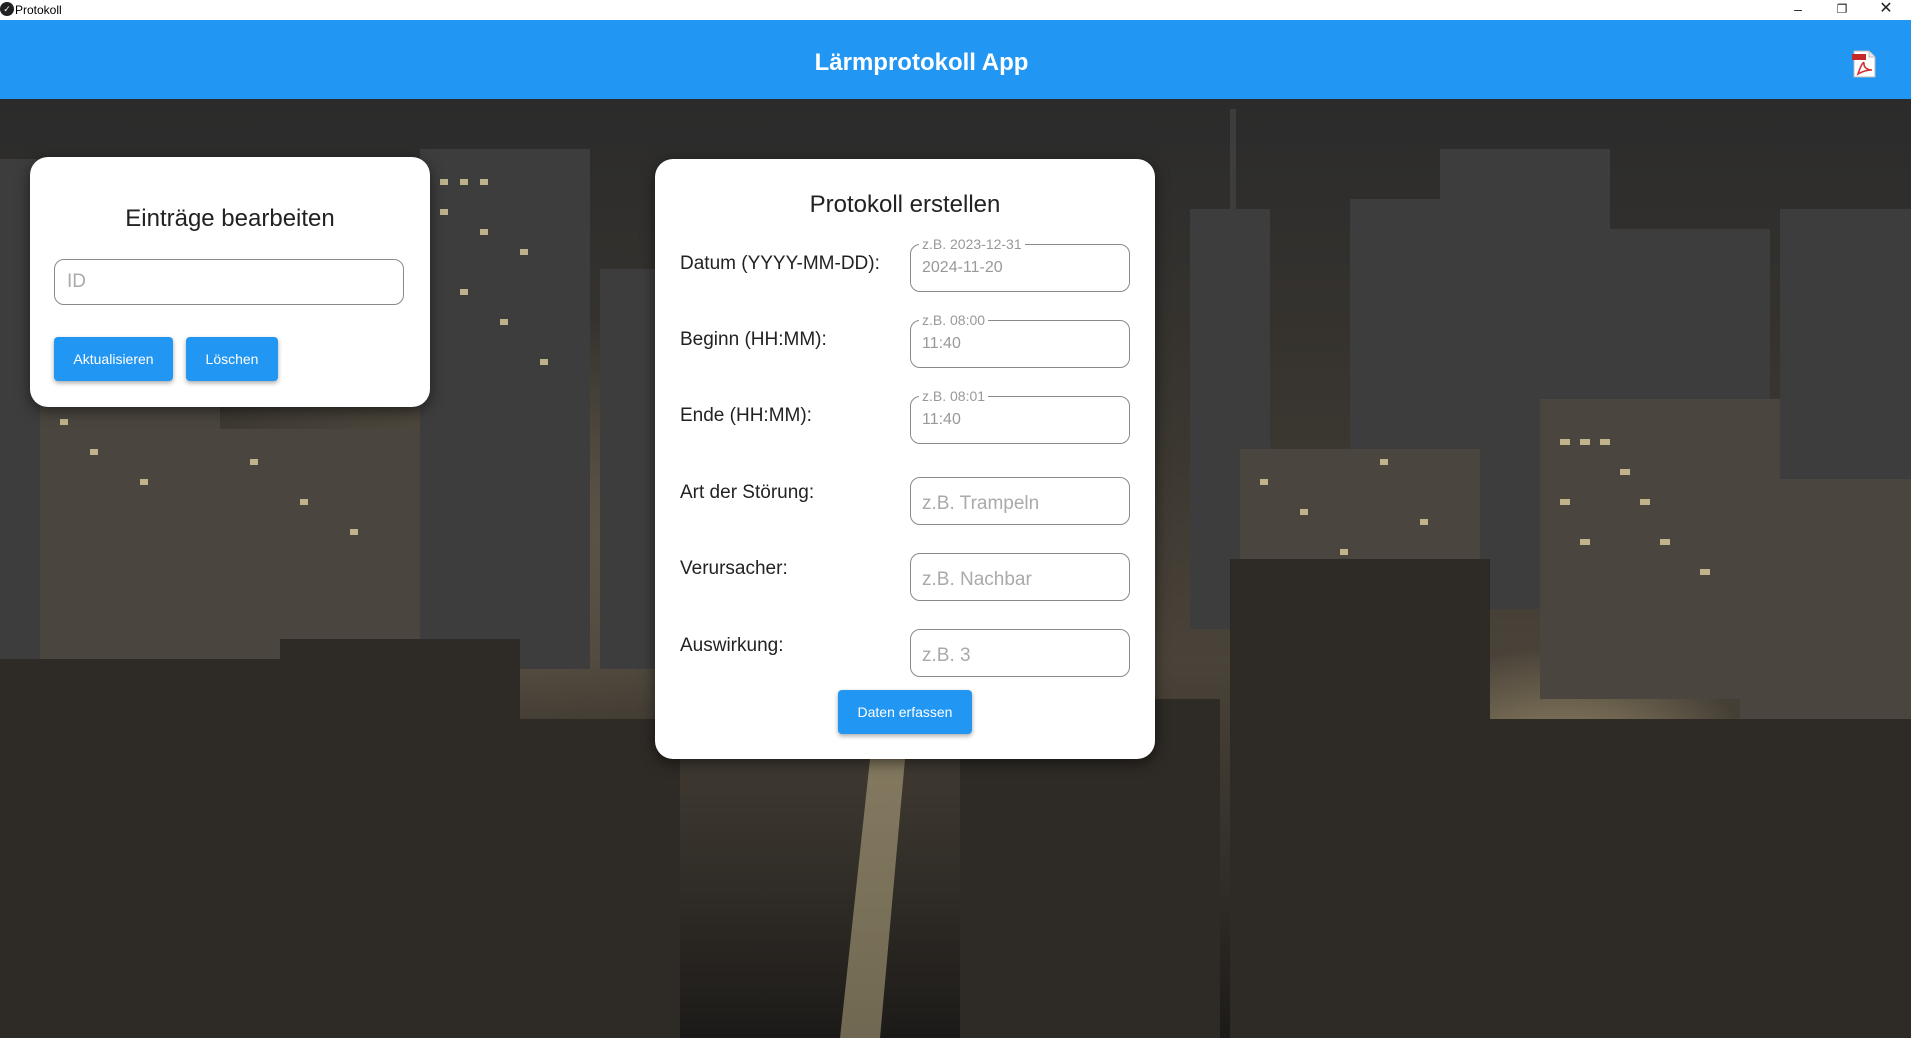 This screenshot has width=1911, height=1038. I want to click on maximize-icon: ❐, so click(1842, 10).